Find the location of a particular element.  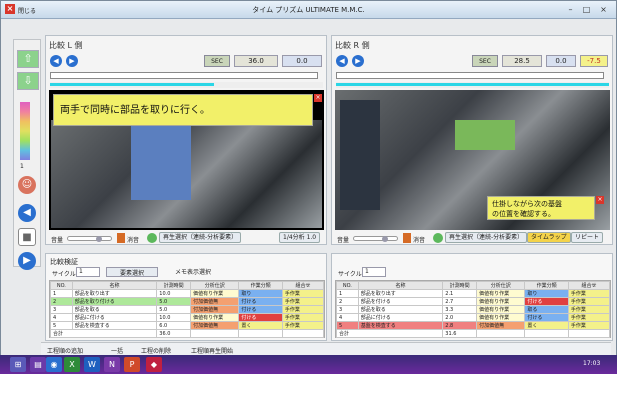

right-sec-button: SEC is located at coordinates (485, 61).